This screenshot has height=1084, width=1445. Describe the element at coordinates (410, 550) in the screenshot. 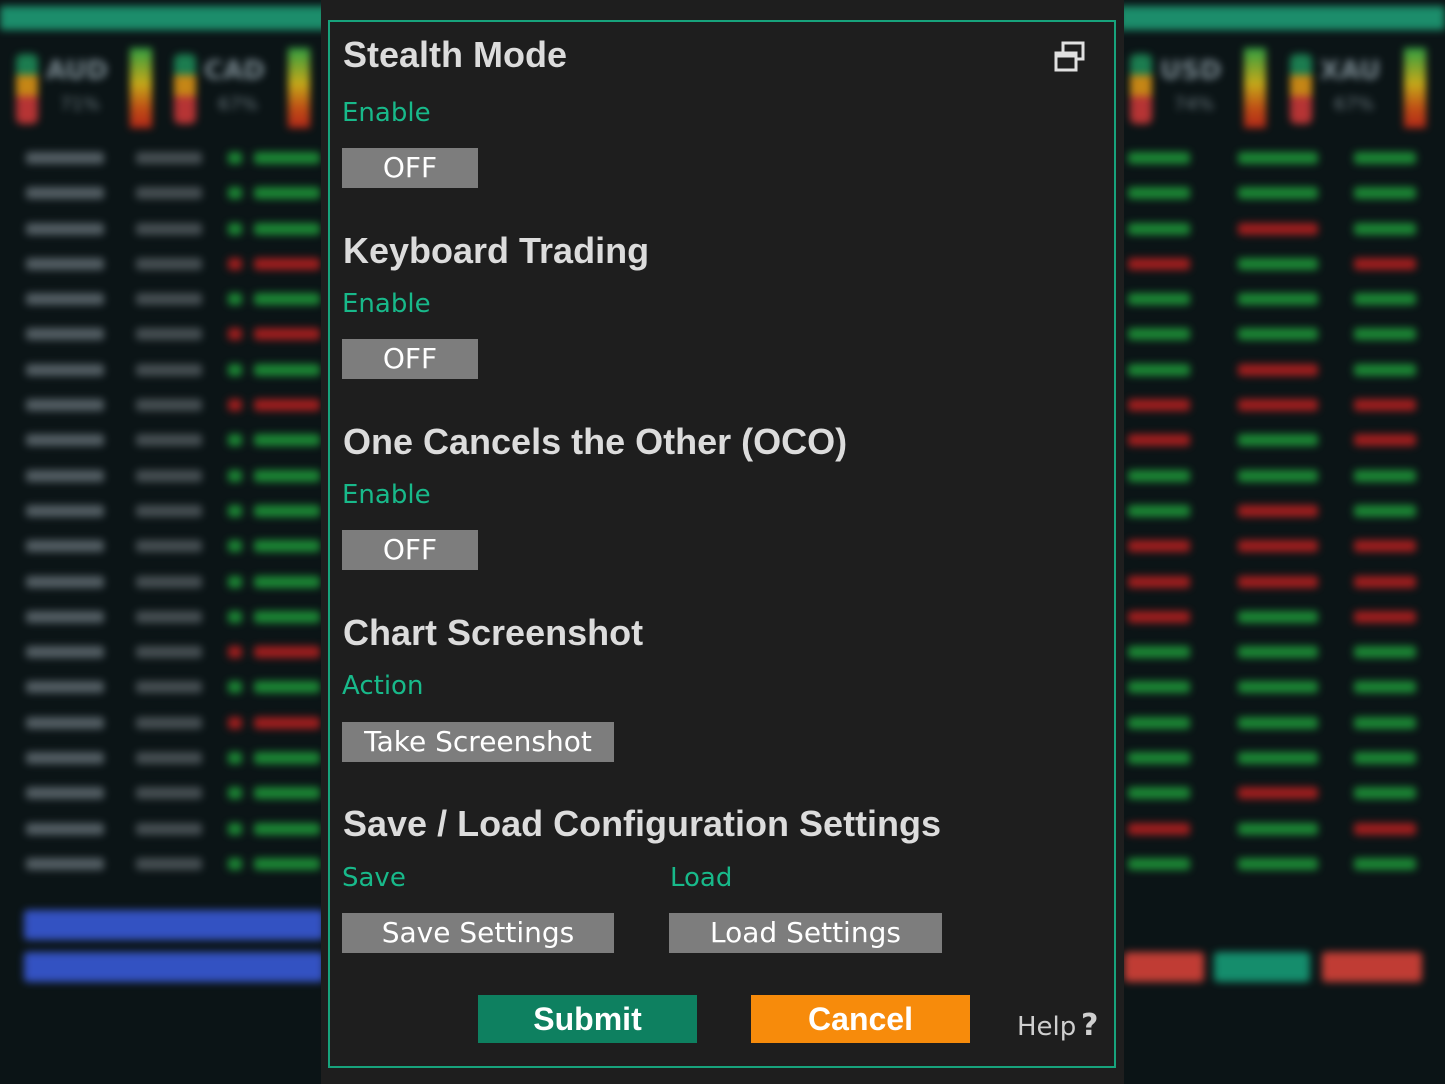

I see `oco-toggle: OFF` at that location.